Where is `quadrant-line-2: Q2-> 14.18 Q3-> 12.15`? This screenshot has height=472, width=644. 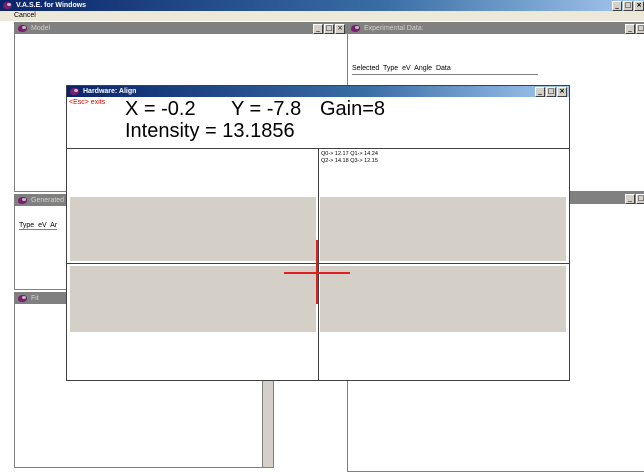 quadrant-line-2: Q2-> 14.18 Q3-> 12.15 is located at coordinates (349, 161).